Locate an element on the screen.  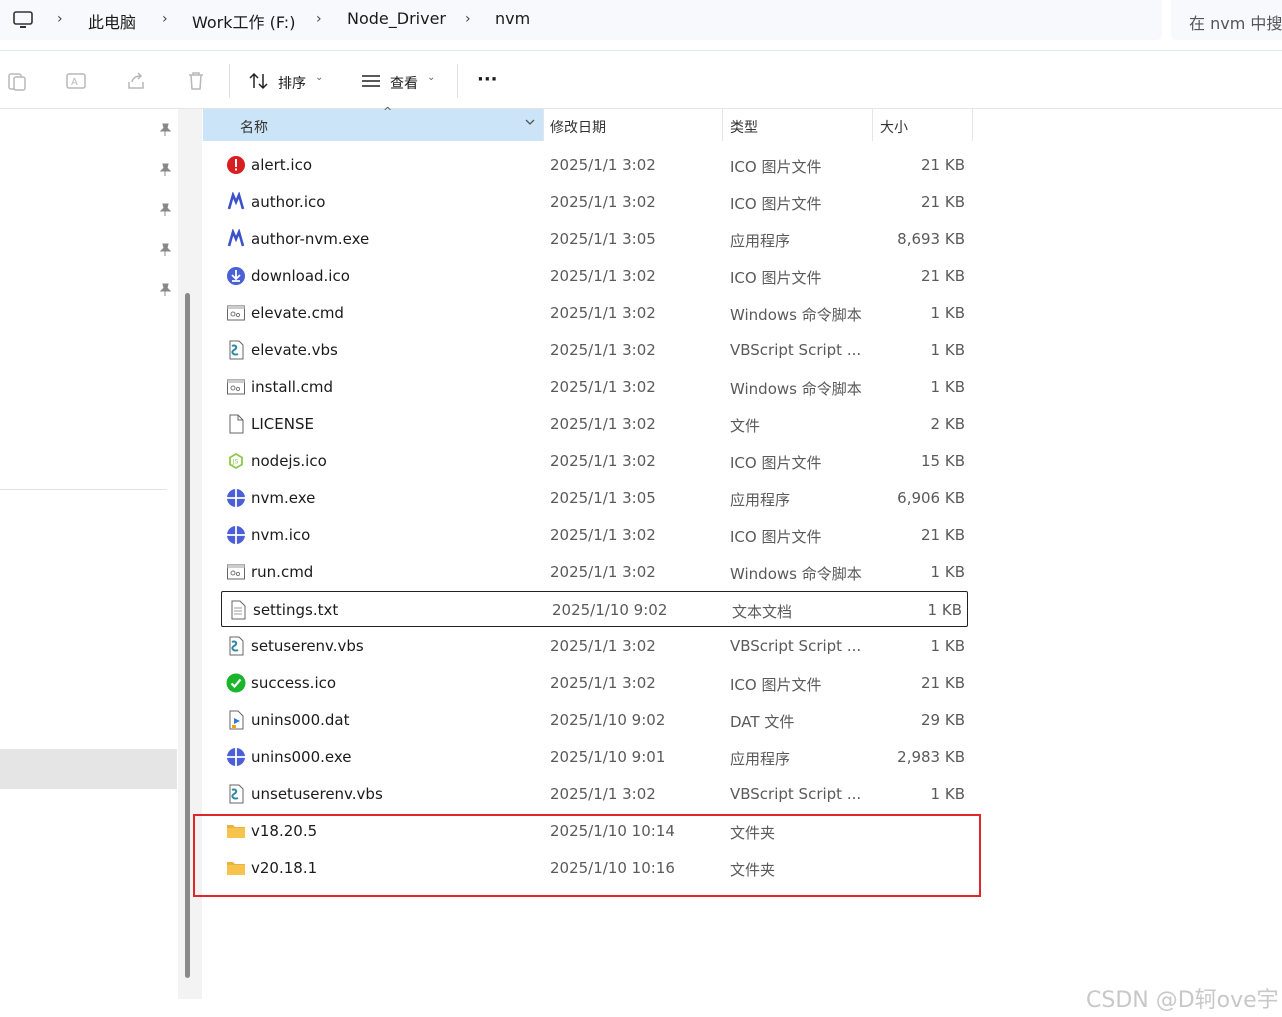
search-input: 在 nvm 中搜索 is located at coordinates (1226, 20).